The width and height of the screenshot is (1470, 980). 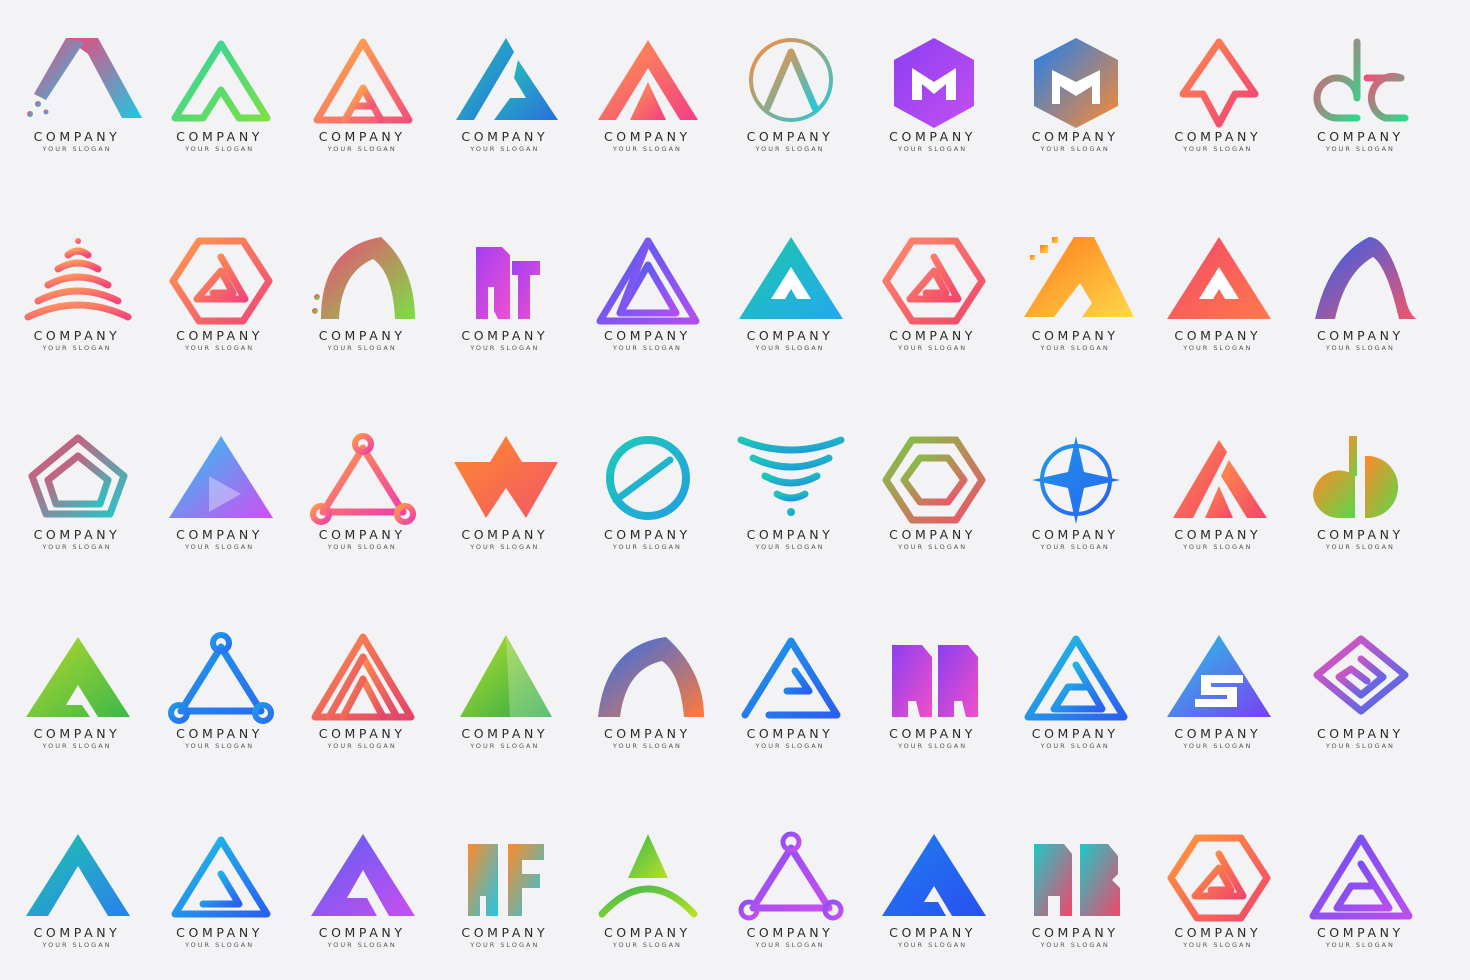 I want to click on node-triangle-icon, so click(x=791, y=876).